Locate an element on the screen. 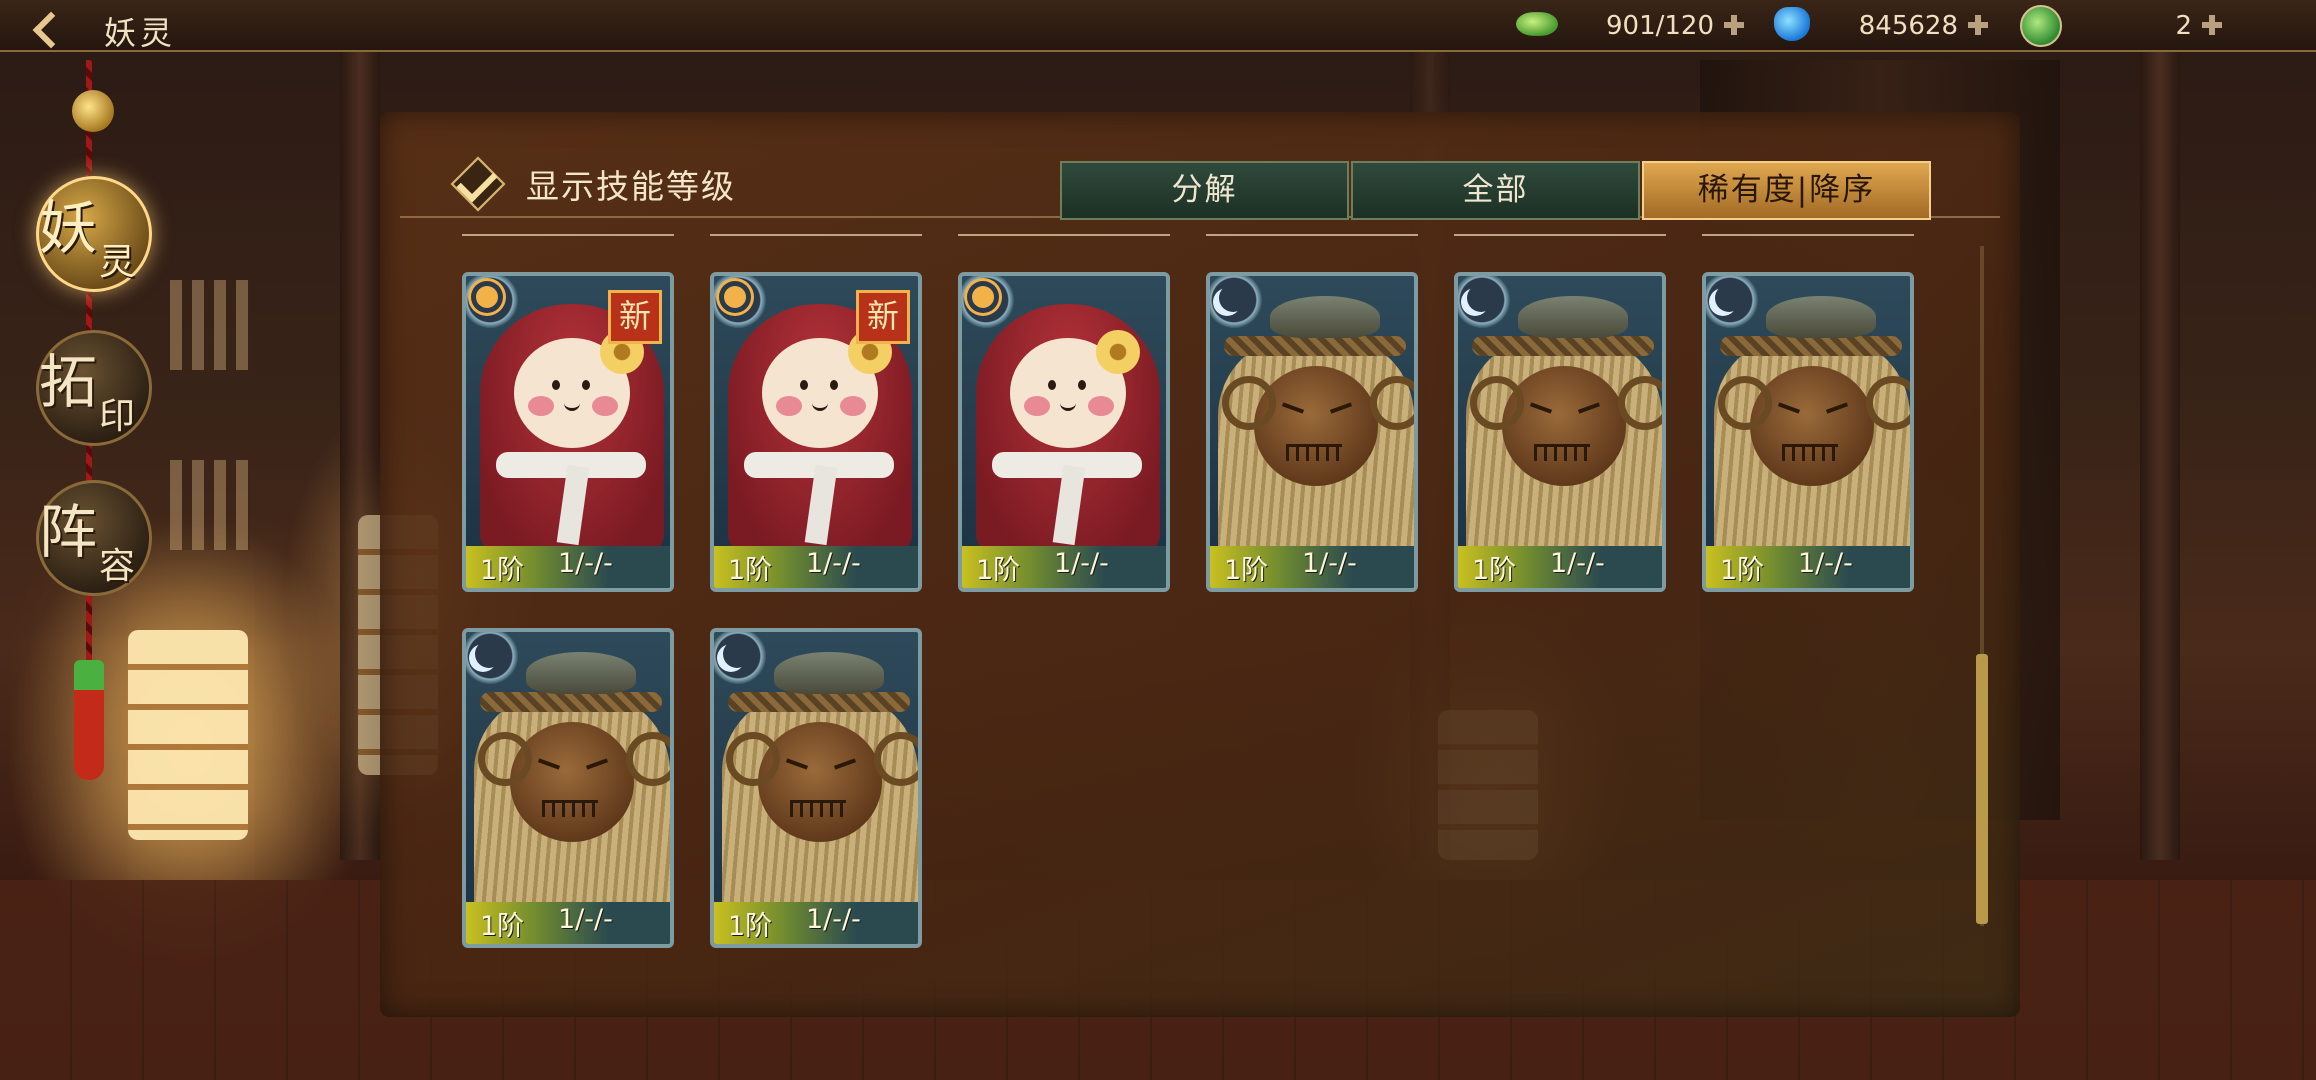 This screenshot has height=1080, width=2316. tab-decompose: 分解 is located at coordinates (1204, 190).